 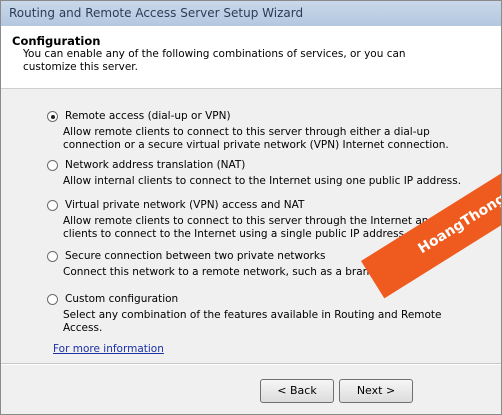 What do you see at coordinates (121, 299) in the screenshot?
I see `option-label: Custom configuration` at bounding box center [121, 299].